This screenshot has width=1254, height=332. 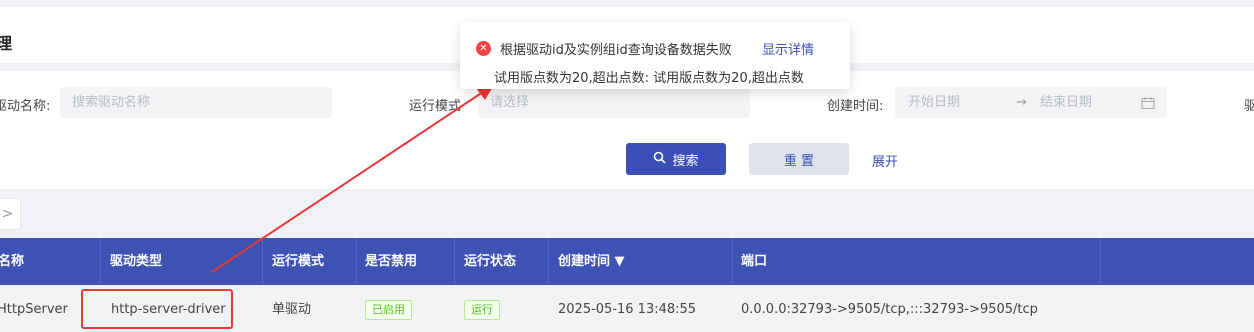 I want to click on column-header-status: 运行状态, so click(x=490, y=261).